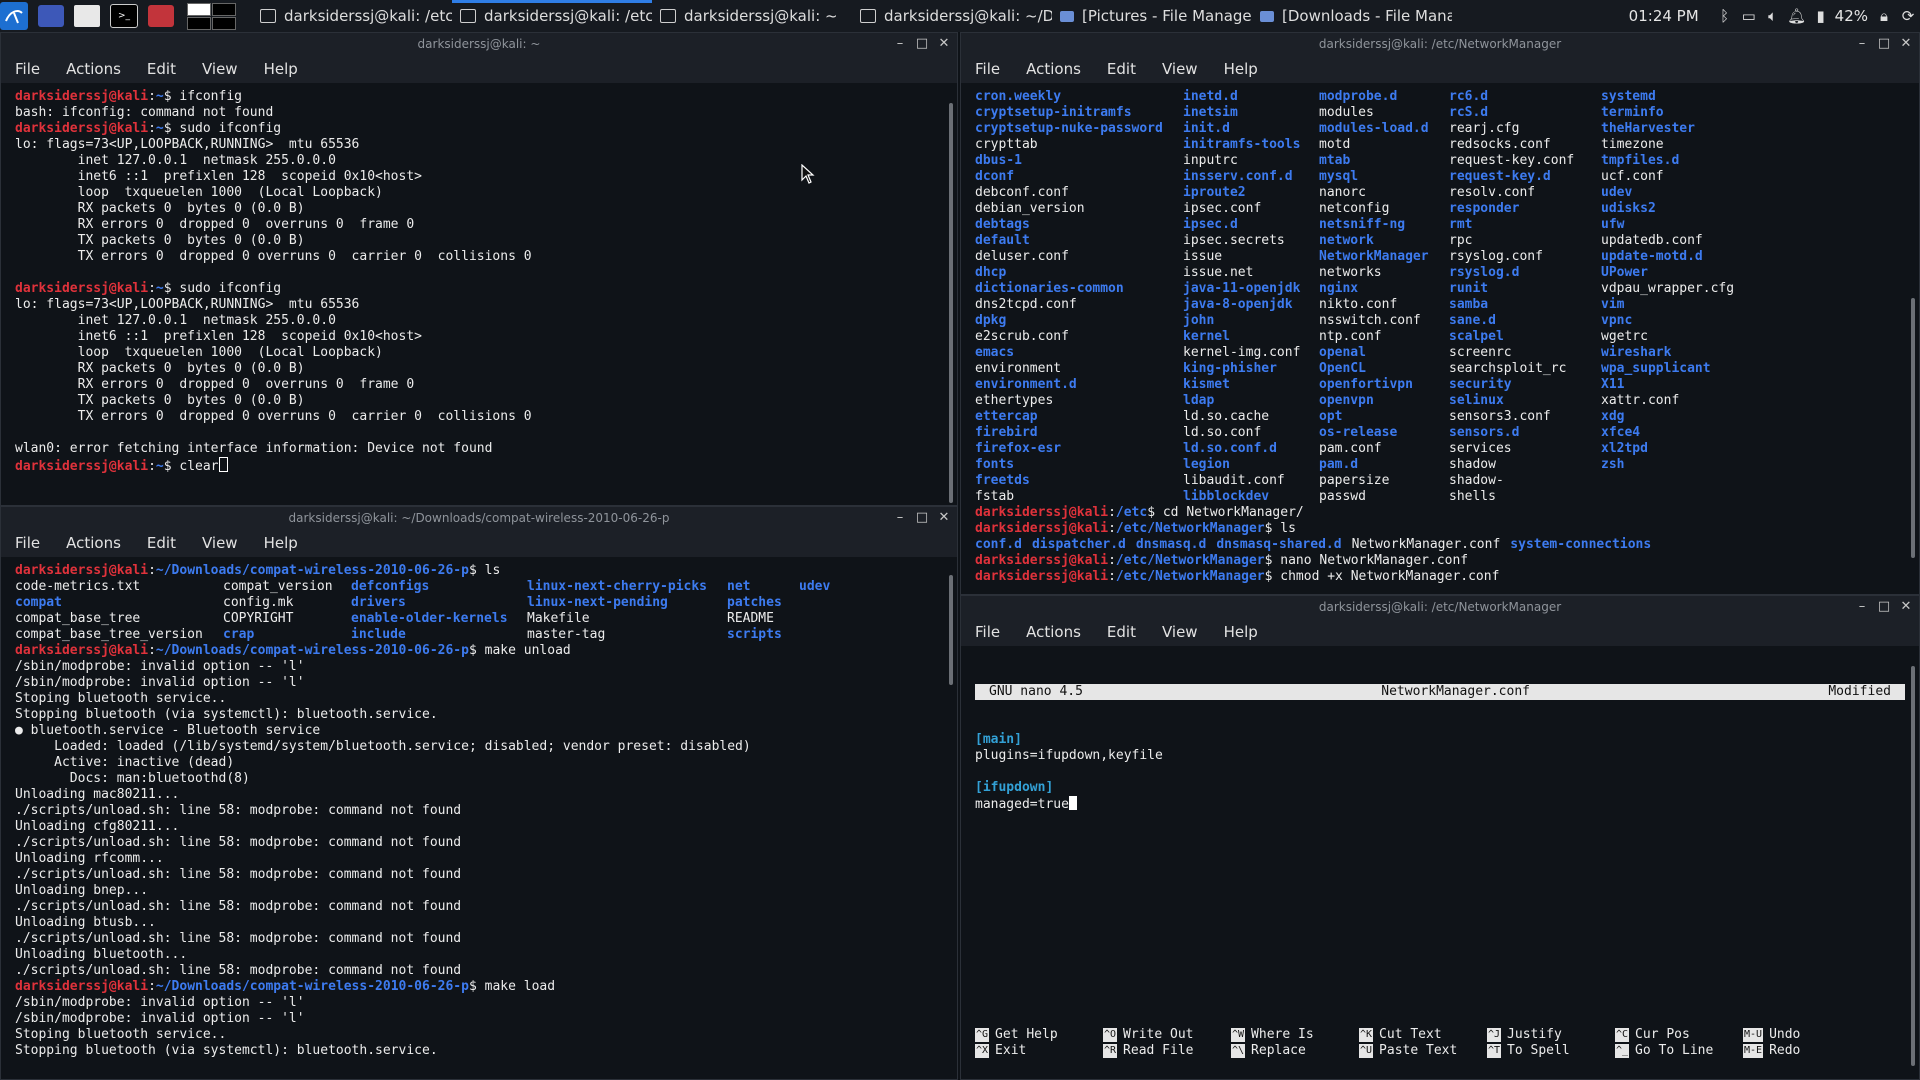 This screenshot has width=1920, height=1080. I want to click on ls-file: ethertypes, so click(1014, 400).